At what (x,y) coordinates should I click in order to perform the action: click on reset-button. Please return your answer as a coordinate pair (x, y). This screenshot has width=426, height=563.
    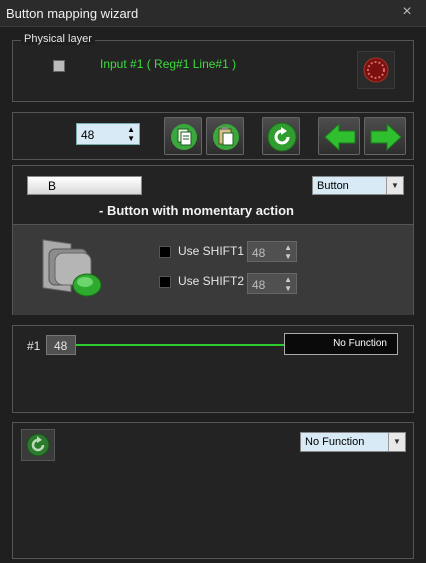
    Looking at the image, I should click on (281, 136).